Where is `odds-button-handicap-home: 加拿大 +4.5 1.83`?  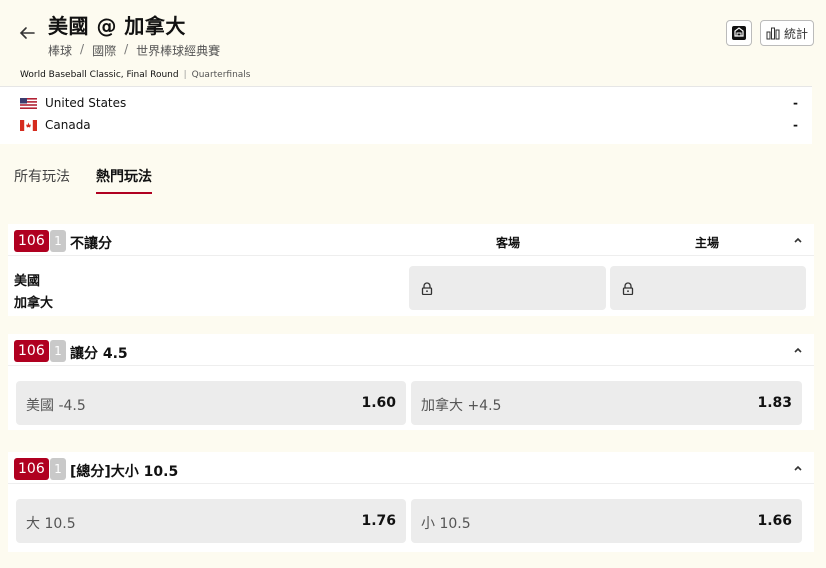 odds-button-handicap-home: 加拿大 +4.5 1.83 is located at coordinates (606, 403).